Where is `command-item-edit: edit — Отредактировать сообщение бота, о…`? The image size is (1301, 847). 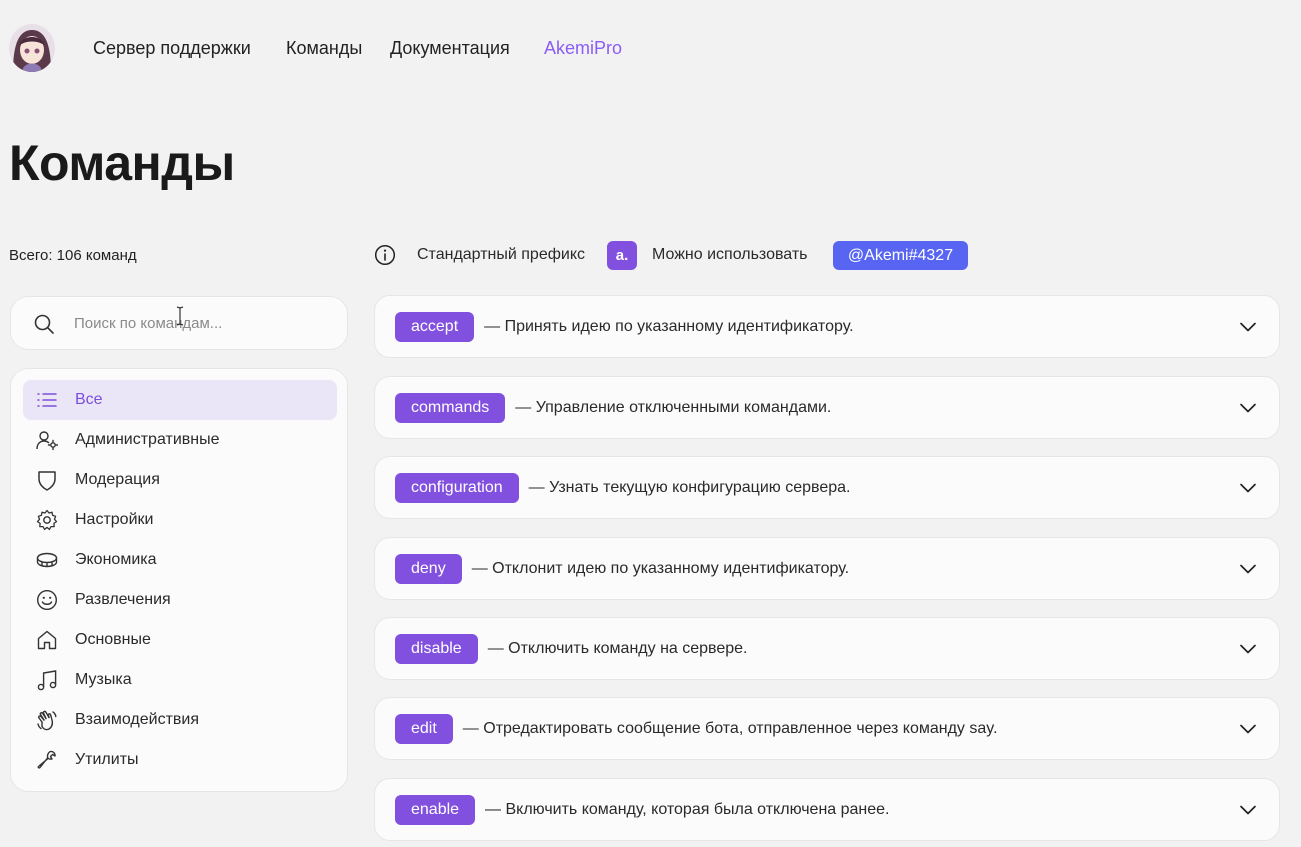 command-item-edit: edit — Отредактировать сообщение бота, о… is located at coordinates (827, 728).